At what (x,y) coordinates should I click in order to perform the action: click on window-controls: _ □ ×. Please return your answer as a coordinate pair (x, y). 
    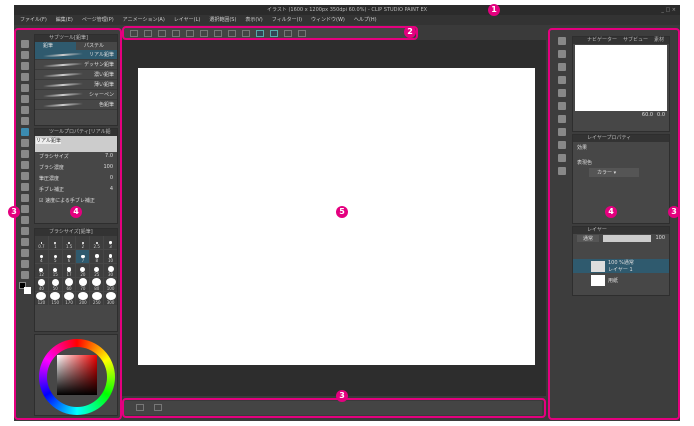
    Looking at the image, I should click on (668, 10).